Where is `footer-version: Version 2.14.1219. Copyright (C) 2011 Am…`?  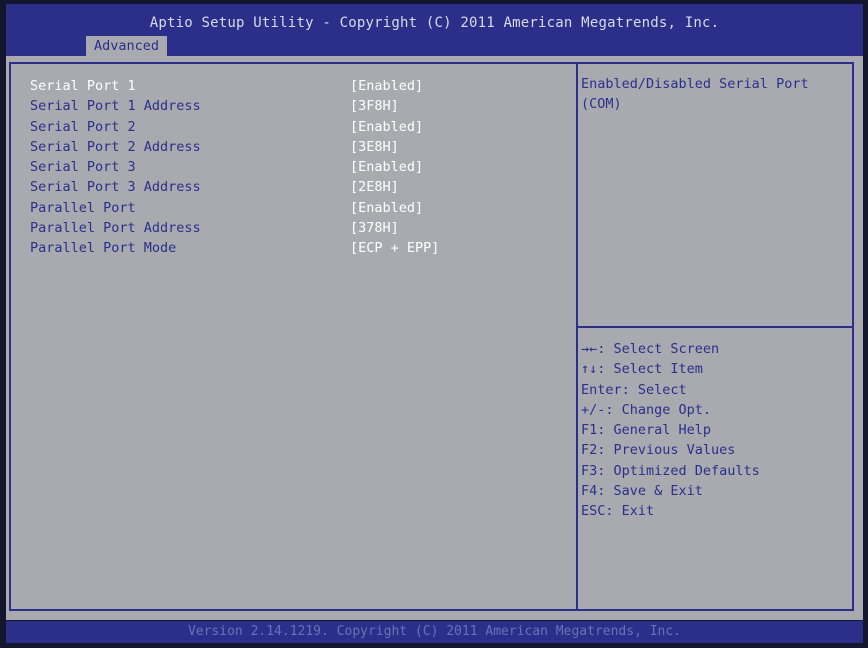
footer-version: Version 2.14.1219. Copyright (C) 2011 Am… is located at coordinates (434, 631).